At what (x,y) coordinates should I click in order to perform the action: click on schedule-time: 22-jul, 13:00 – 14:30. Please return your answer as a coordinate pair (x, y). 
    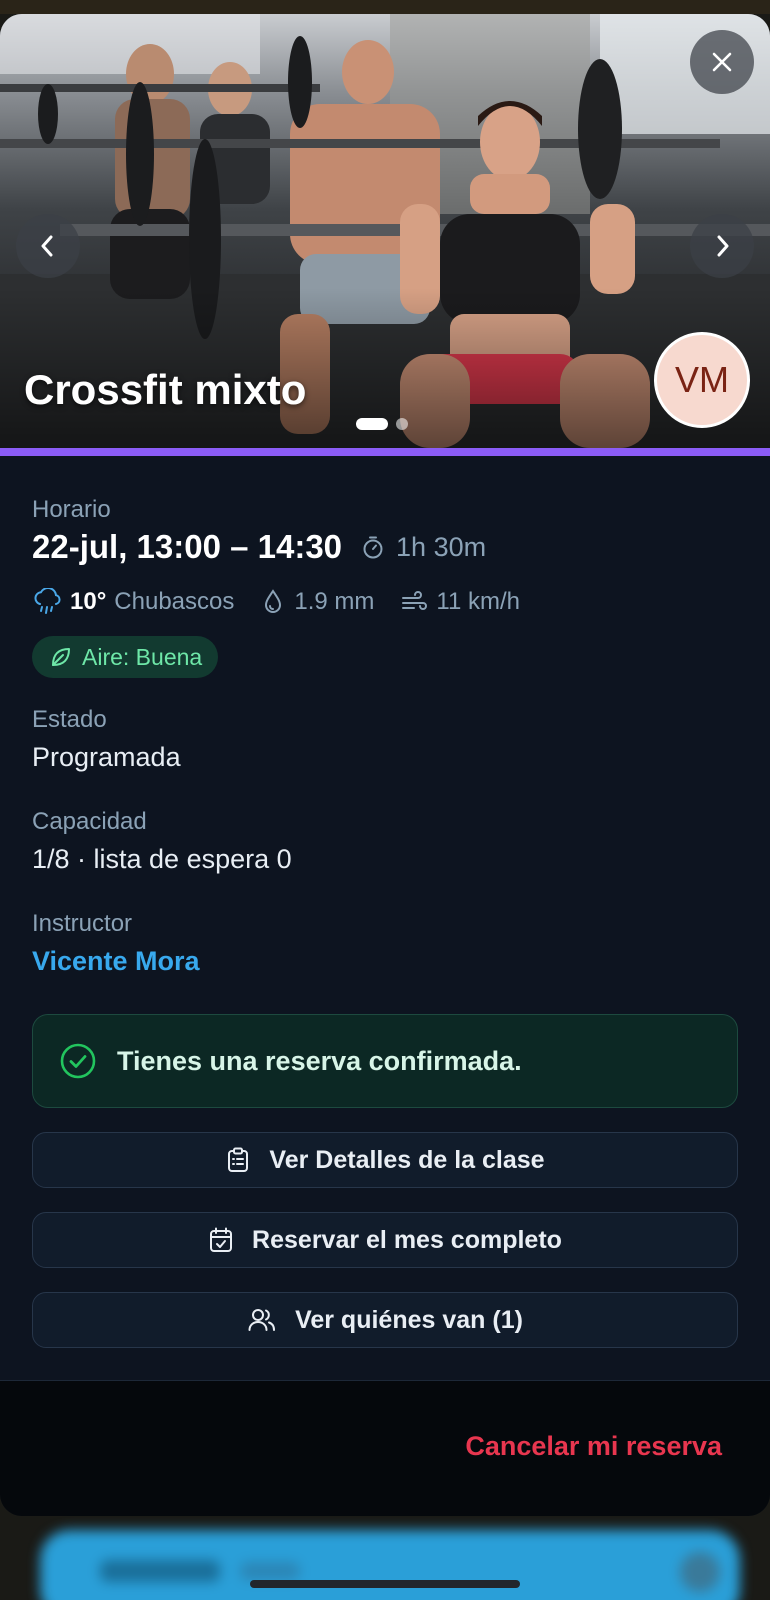
    Looking at the image, I should click on (187, 546).